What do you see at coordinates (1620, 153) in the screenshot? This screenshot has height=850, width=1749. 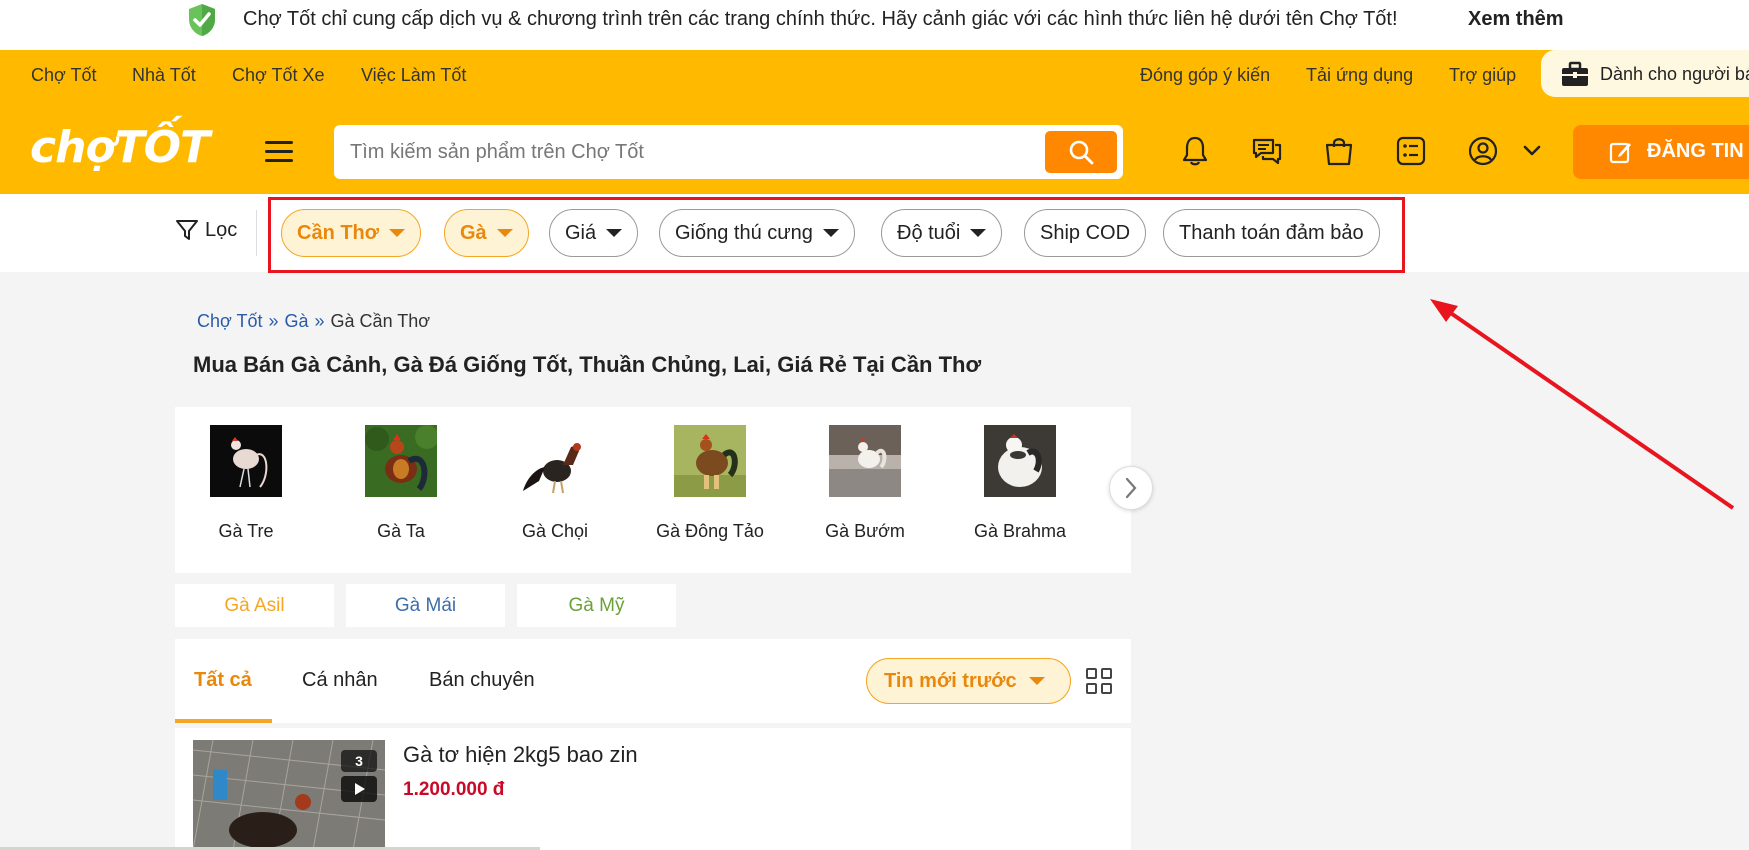 I see `edit-icon` at bounding box center [1620, 153].